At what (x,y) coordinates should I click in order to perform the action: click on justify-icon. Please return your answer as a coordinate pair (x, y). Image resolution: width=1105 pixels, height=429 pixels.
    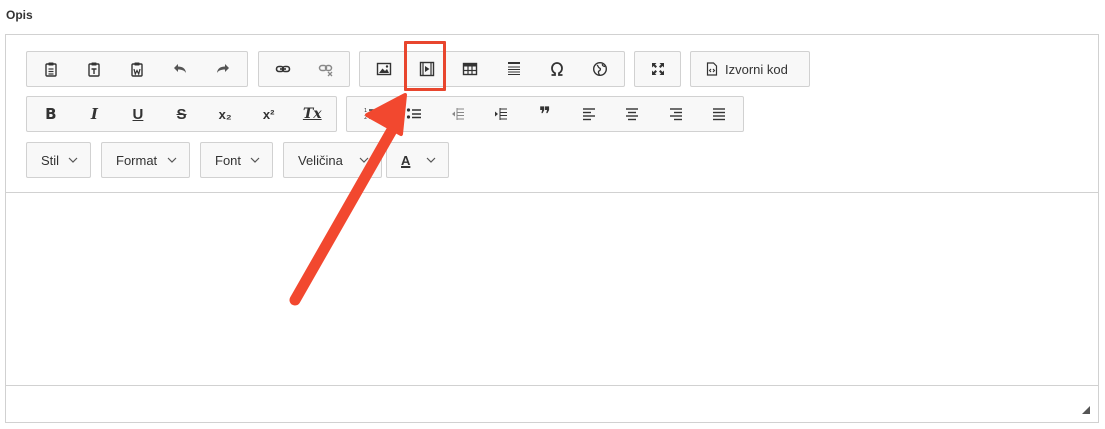
    Looking at the image, I should click on (719, 114).